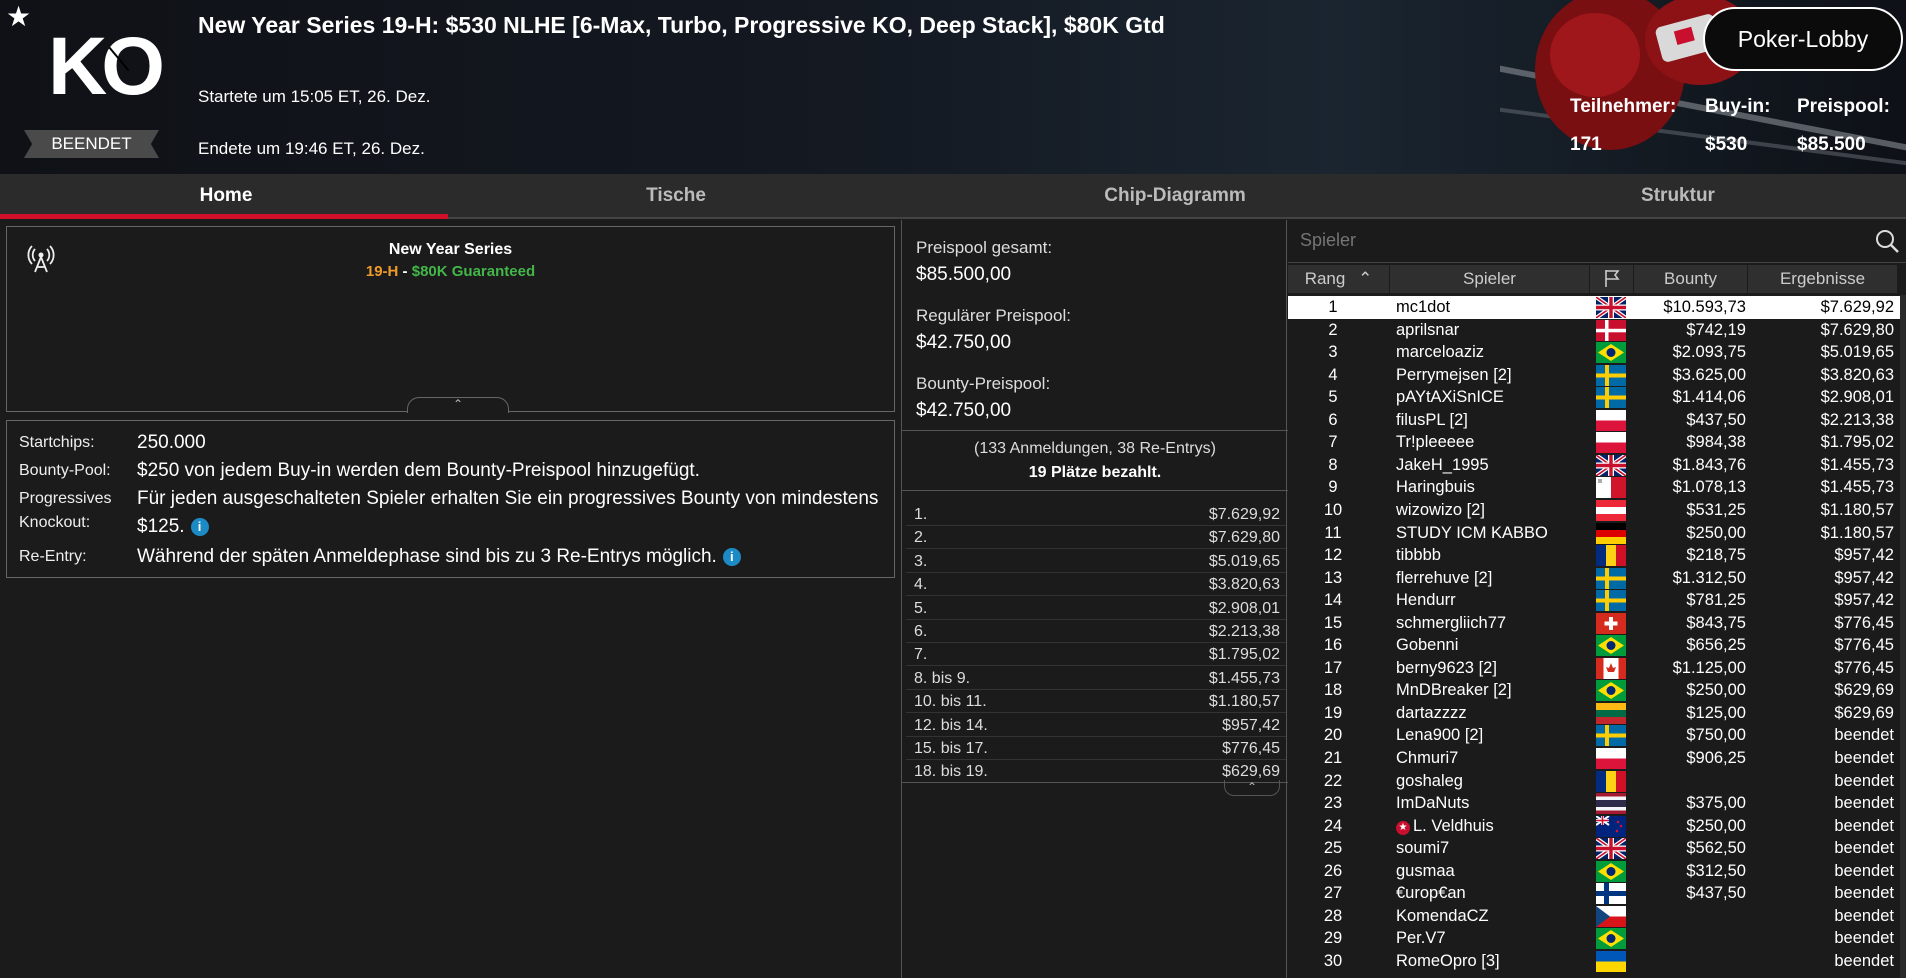 The height and width of the screenshot is (978, 1906). Describe the element at coordinates (1595, 938) in the screenshot. I see `player-row: 29 Per.V7 beendet` at that location.